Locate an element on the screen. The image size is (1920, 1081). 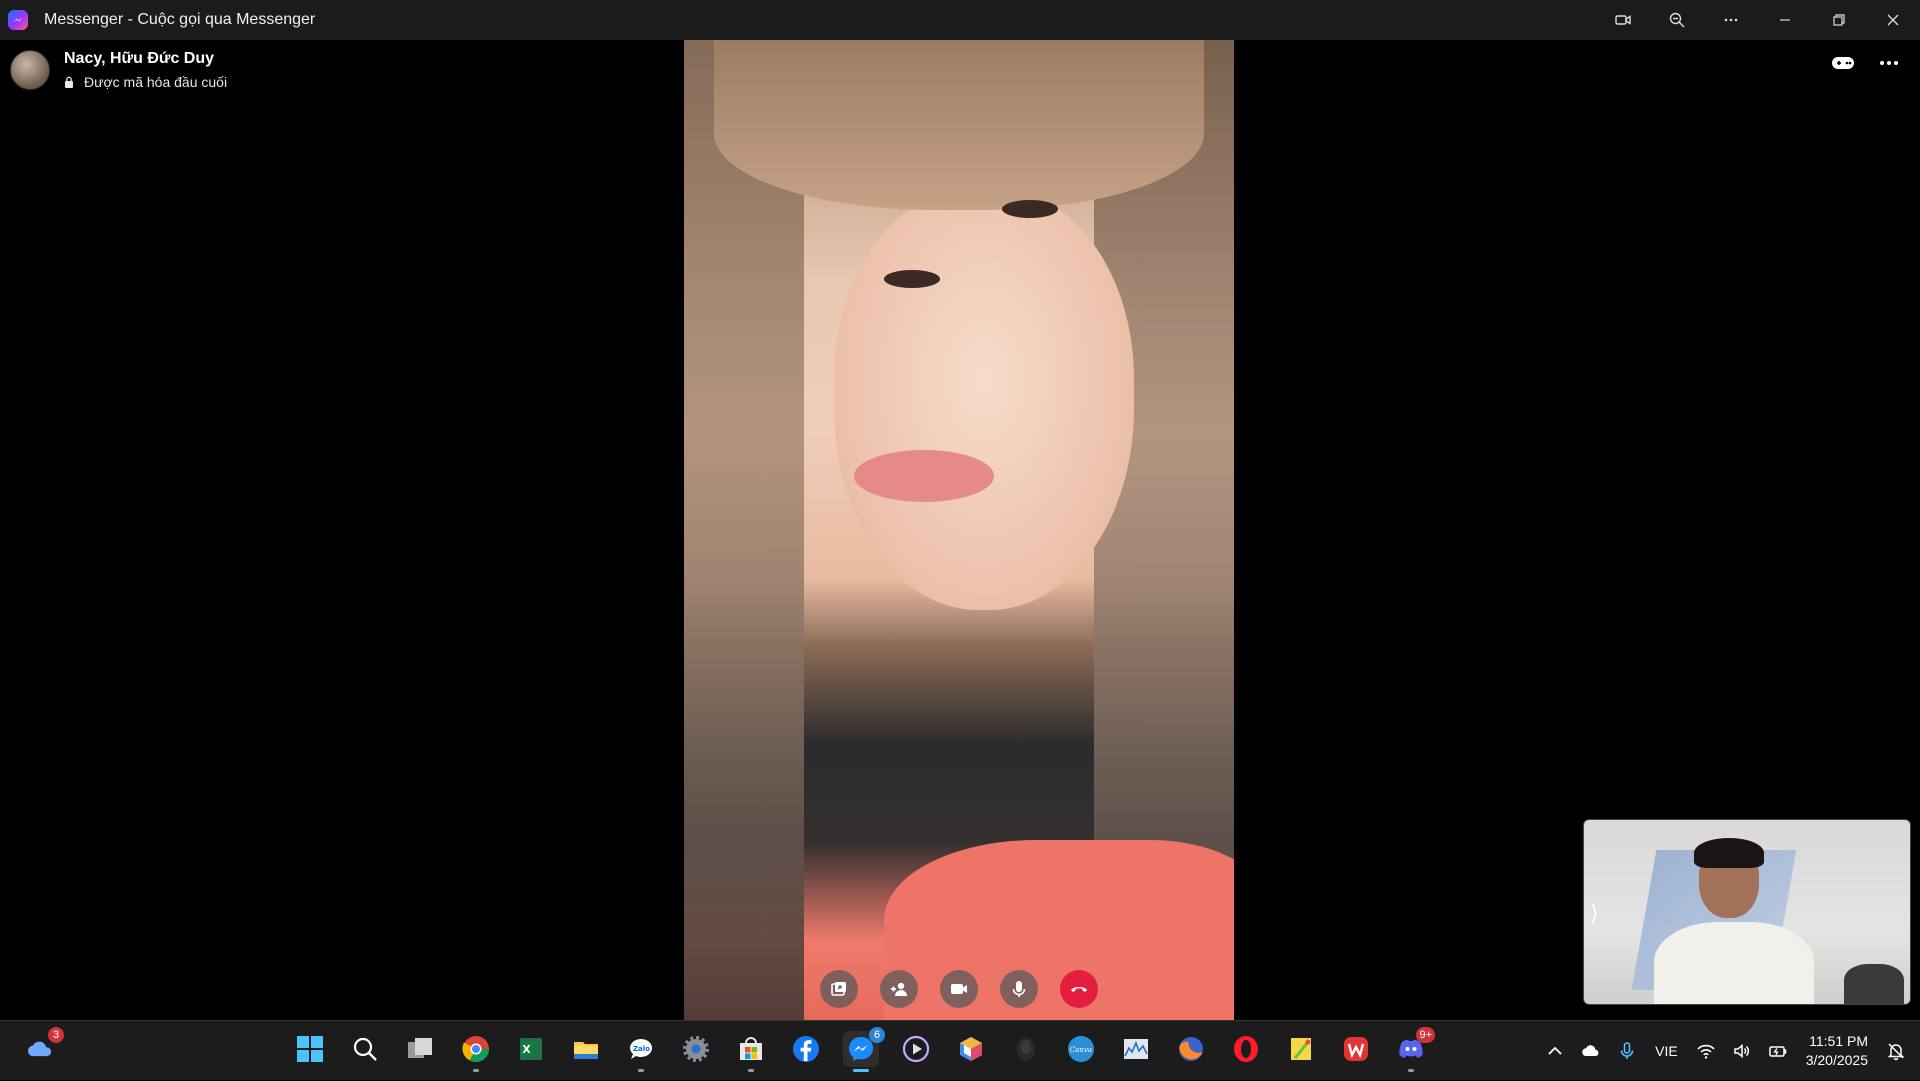
wps-icon is located at coordinates (1356, 1049).